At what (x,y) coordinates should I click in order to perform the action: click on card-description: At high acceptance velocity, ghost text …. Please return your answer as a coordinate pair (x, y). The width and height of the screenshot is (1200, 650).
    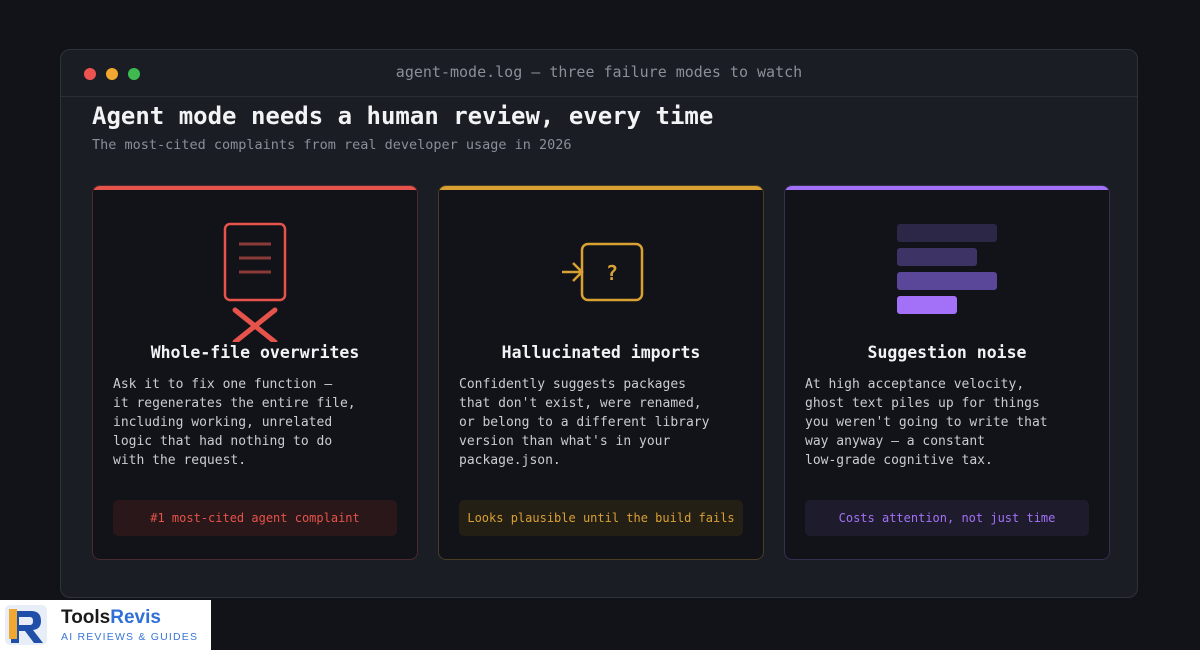
    Looking at the image, I should click on (926, 422).